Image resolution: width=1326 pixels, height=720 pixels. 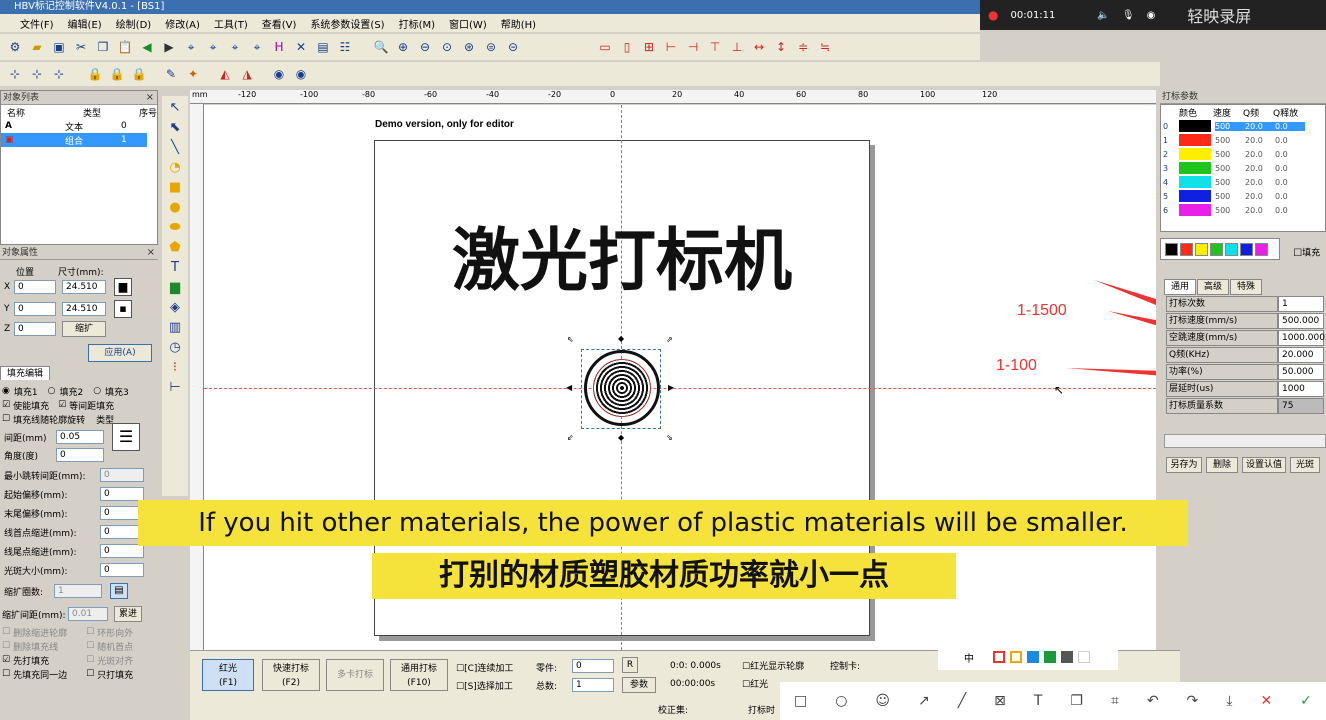 What do you see at coordinates (570, 339) in the screenshot?
I see `handle-tl: ⇖` at bounding box center [570, 339].